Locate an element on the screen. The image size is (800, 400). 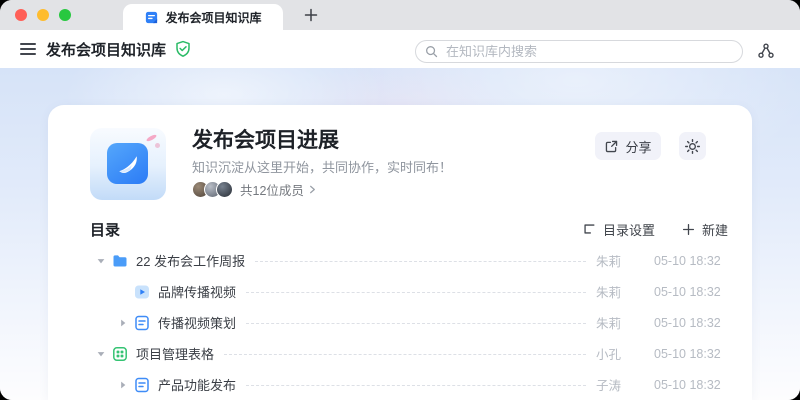
close-button is located at coordinates (21, 15).